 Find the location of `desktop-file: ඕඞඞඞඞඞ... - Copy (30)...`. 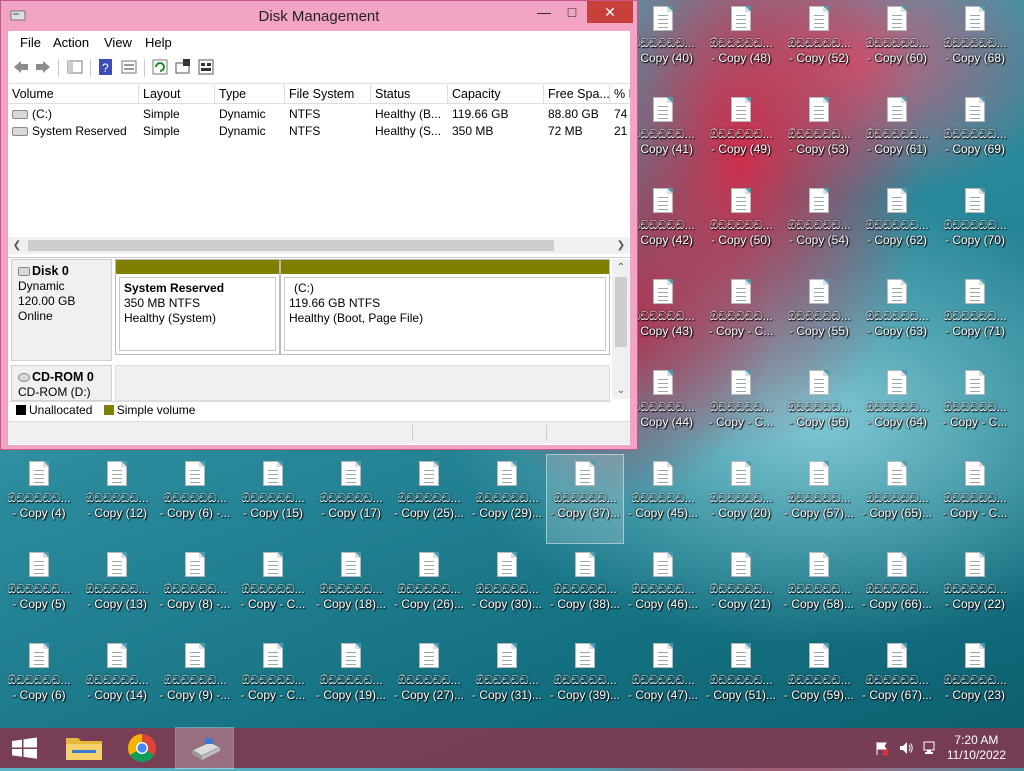

desktop-file: ඕඞඞඞඞඞ... - Copy (30)... is located at coordinates (507, 590).